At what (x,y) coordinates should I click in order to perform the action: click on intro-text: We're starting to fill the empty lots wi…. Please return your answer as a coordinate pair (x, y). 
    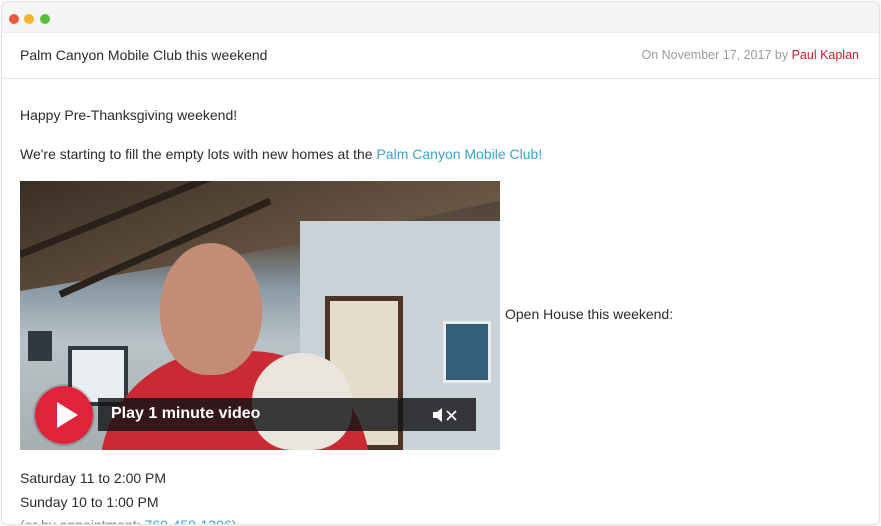
    Looking at the image, I should click on (196, 154).